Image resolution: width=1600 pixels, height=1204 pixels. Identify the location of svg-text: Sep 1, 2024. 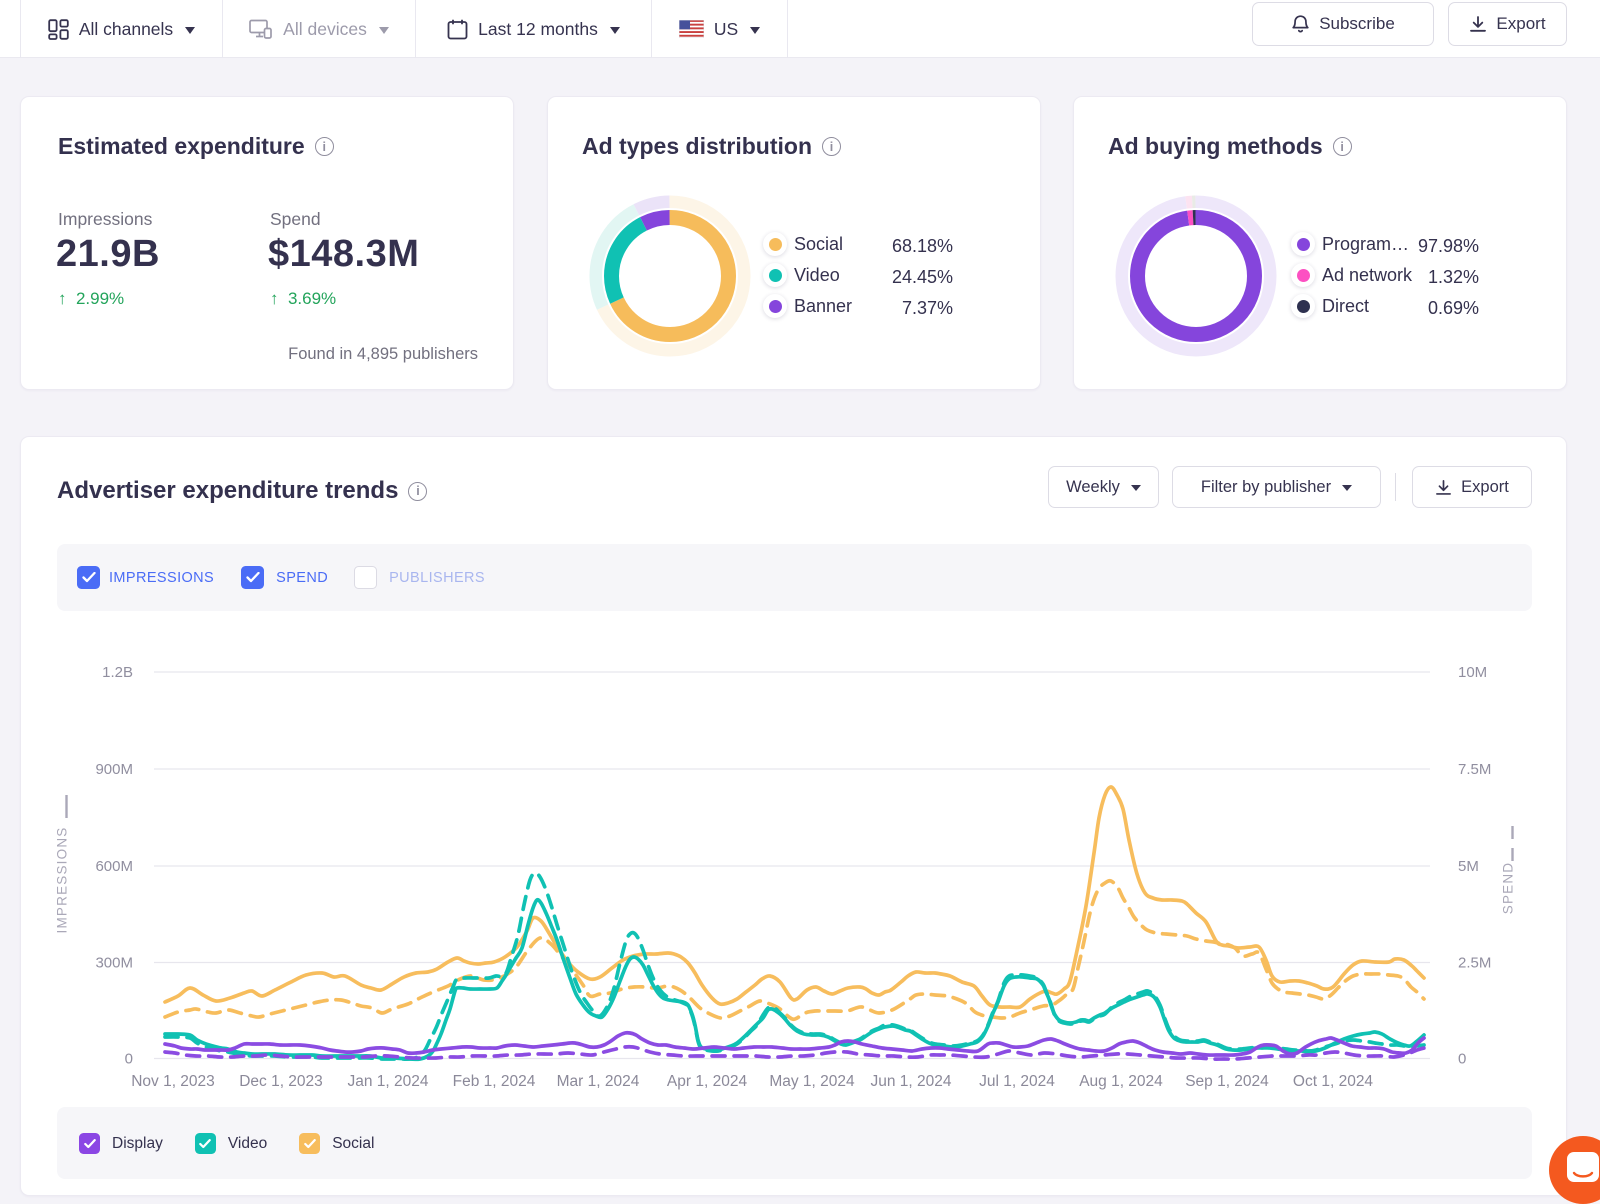
(1227, 1081).